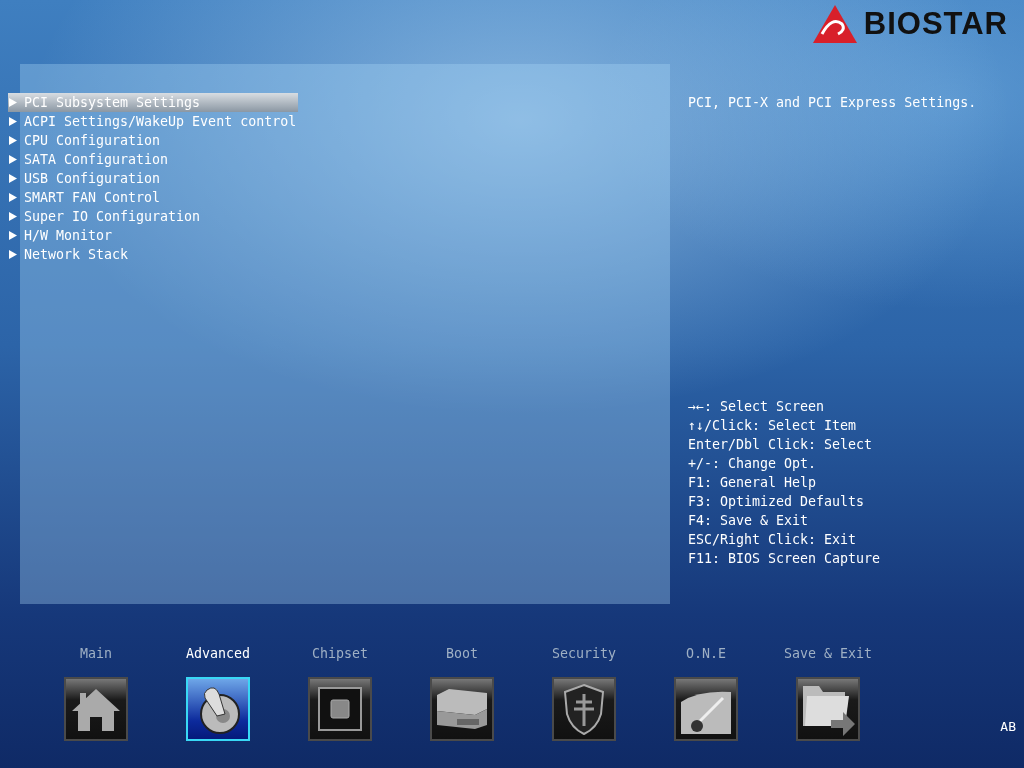  Describe the element at coordinates (749, 521) in the screenshot. I see `key-hint: F4: Save & Exit` at that location.